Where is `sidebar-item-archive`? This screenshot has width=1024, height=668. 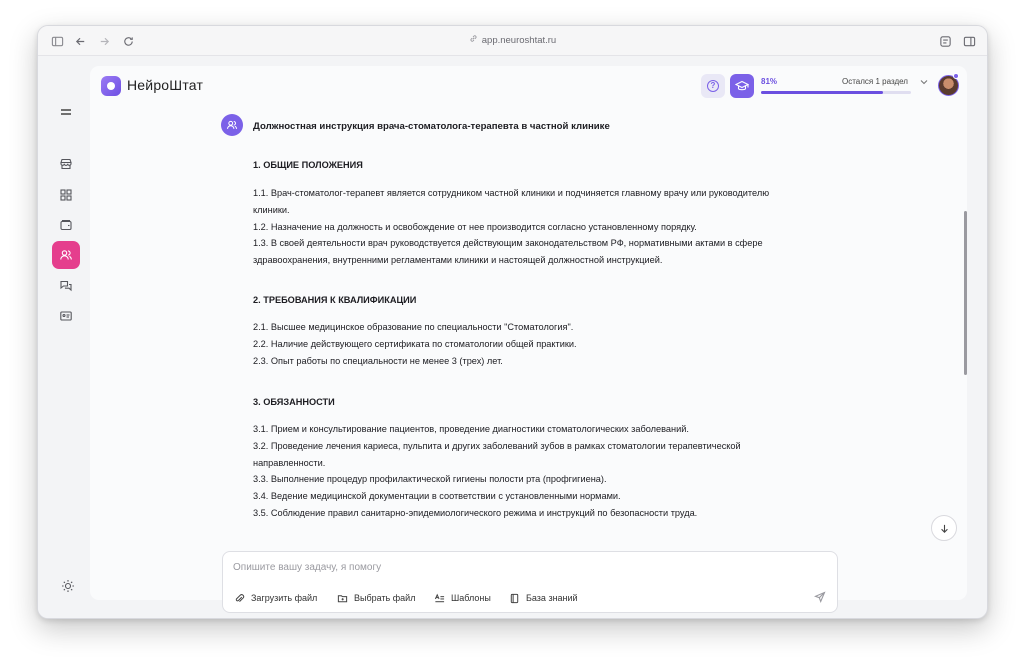 sidebar-item-archive is located at coordinates (66, 225).